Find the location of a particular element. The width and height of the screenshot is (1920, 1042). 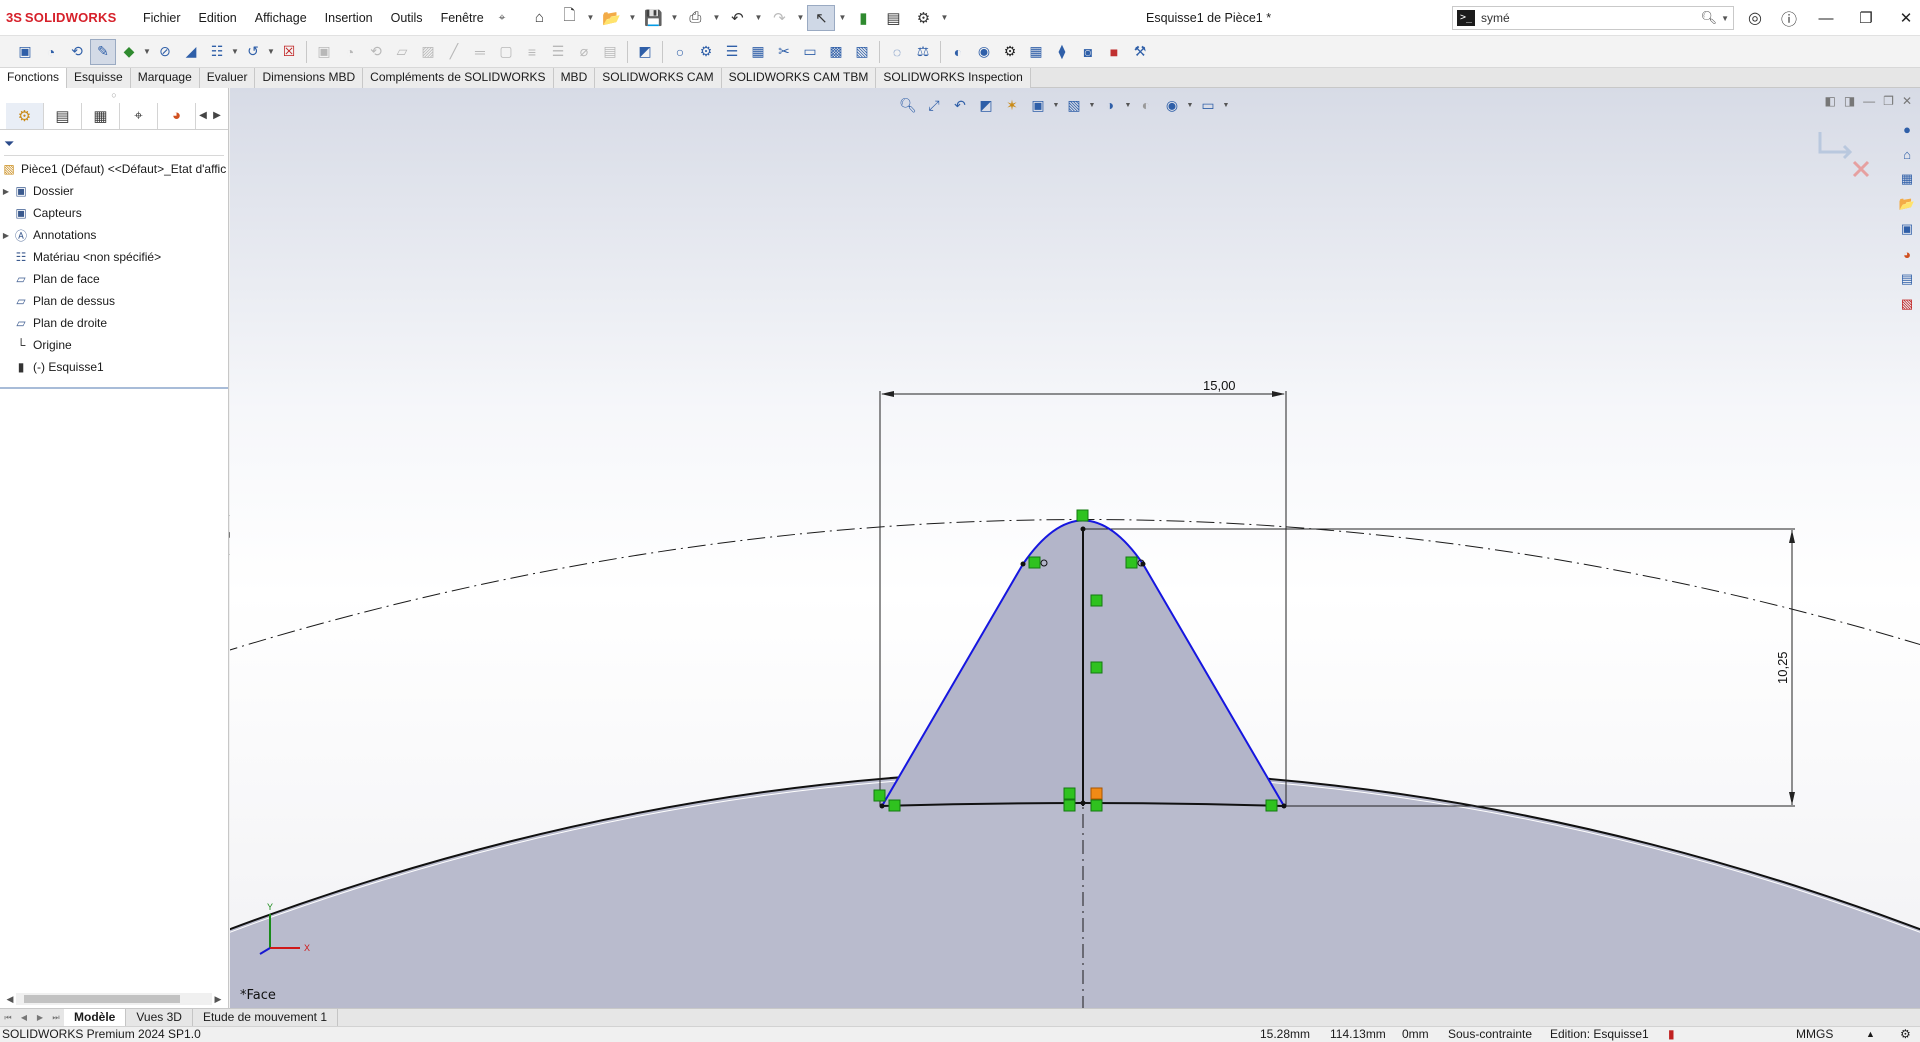

solidworks-resources-icon: ● is located at coordinates (1907, 129).